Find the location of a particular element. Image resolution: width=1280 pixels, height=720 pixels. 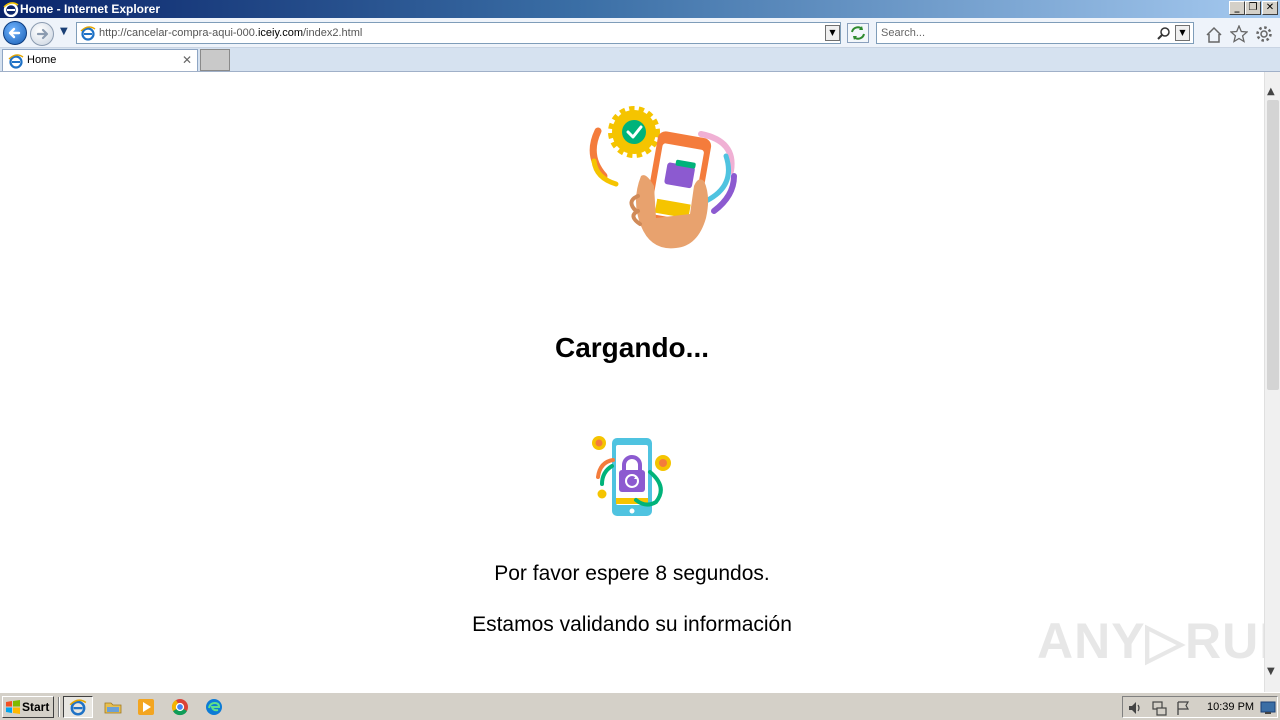

phone-payment-illustration is located at coordinates (663, 177).